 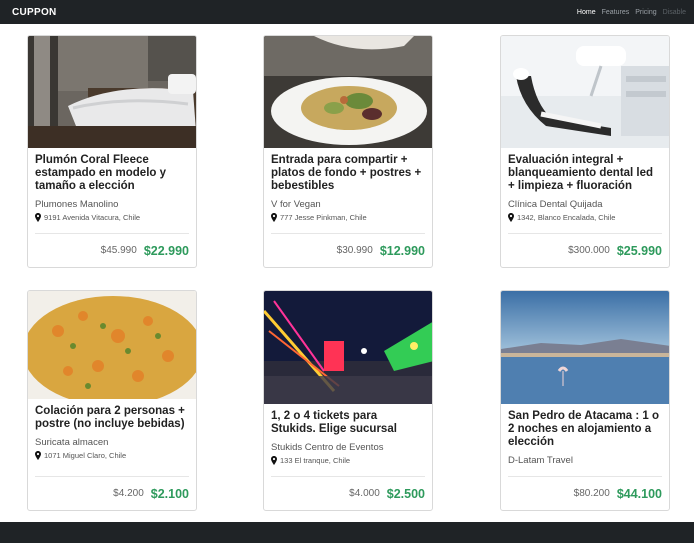 What do you see at coordinates (315, 460) in the screenshot?
I see `address-text: 133 El tranque, Chile` at bounding box center [315, 460].